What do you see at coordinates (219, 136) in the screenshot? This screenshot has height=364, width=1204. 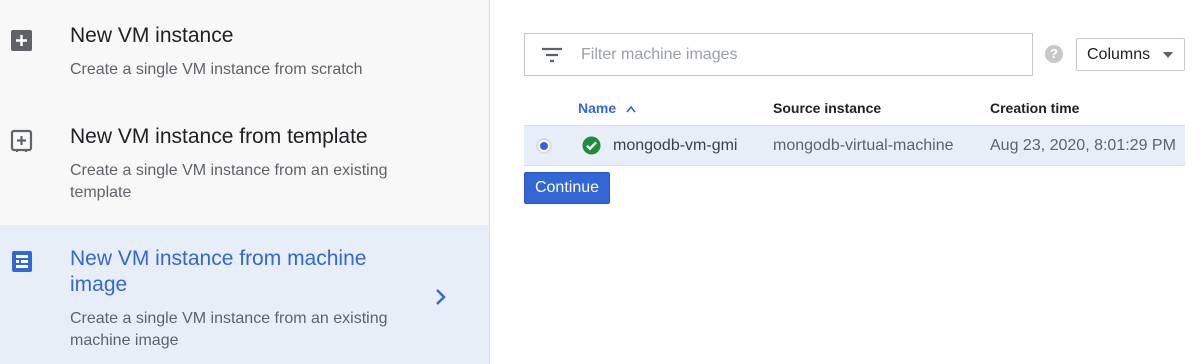 I see `option-title: New VM instance from template` at bounding box center [219, 136].